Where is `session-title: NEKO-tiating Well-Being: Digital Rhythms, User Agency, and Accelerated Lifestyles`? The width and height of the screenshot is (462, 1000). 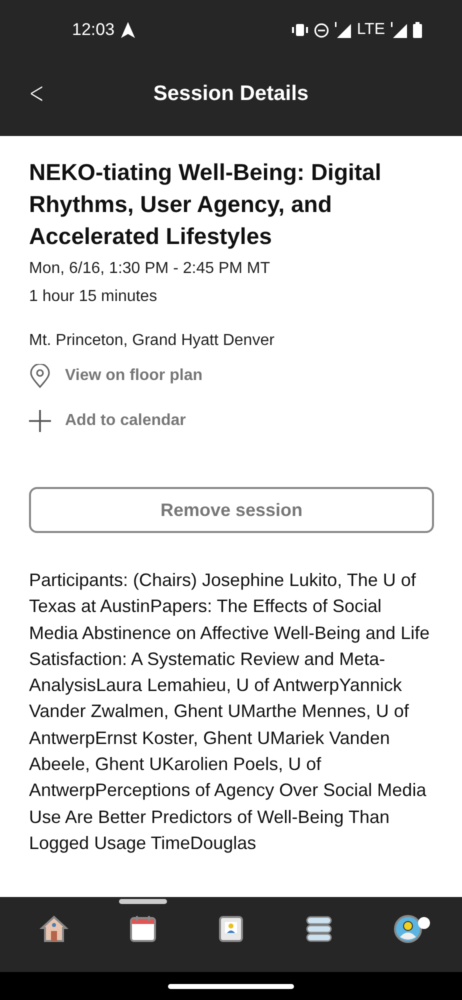 session-title: NEKO-tiating Well-Being: Digital Rhythms, User Agency, and Accelerated Lifestyles is located at coordinates (205, 204).